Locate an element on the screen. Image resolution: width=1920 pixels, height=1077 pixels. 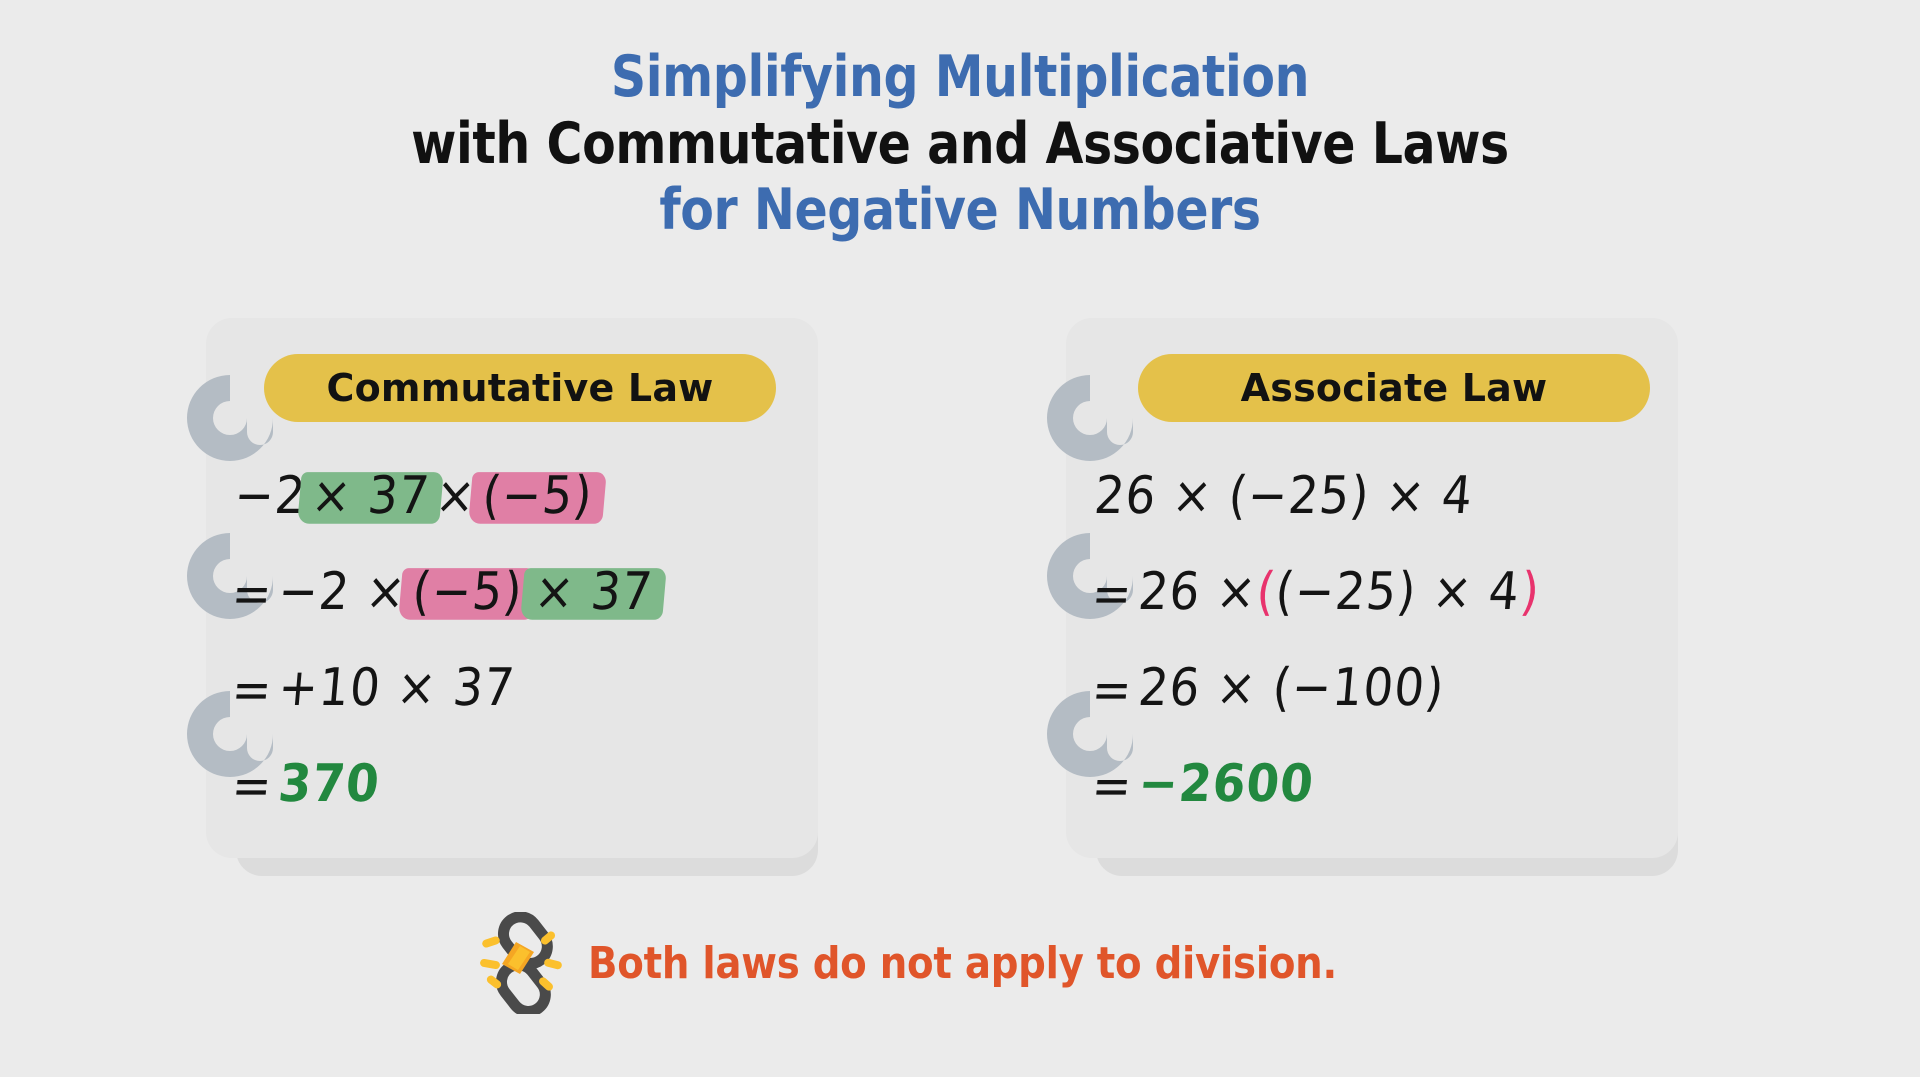
title-line-3: for Negative Numbers is located at coordinates (960, 210).